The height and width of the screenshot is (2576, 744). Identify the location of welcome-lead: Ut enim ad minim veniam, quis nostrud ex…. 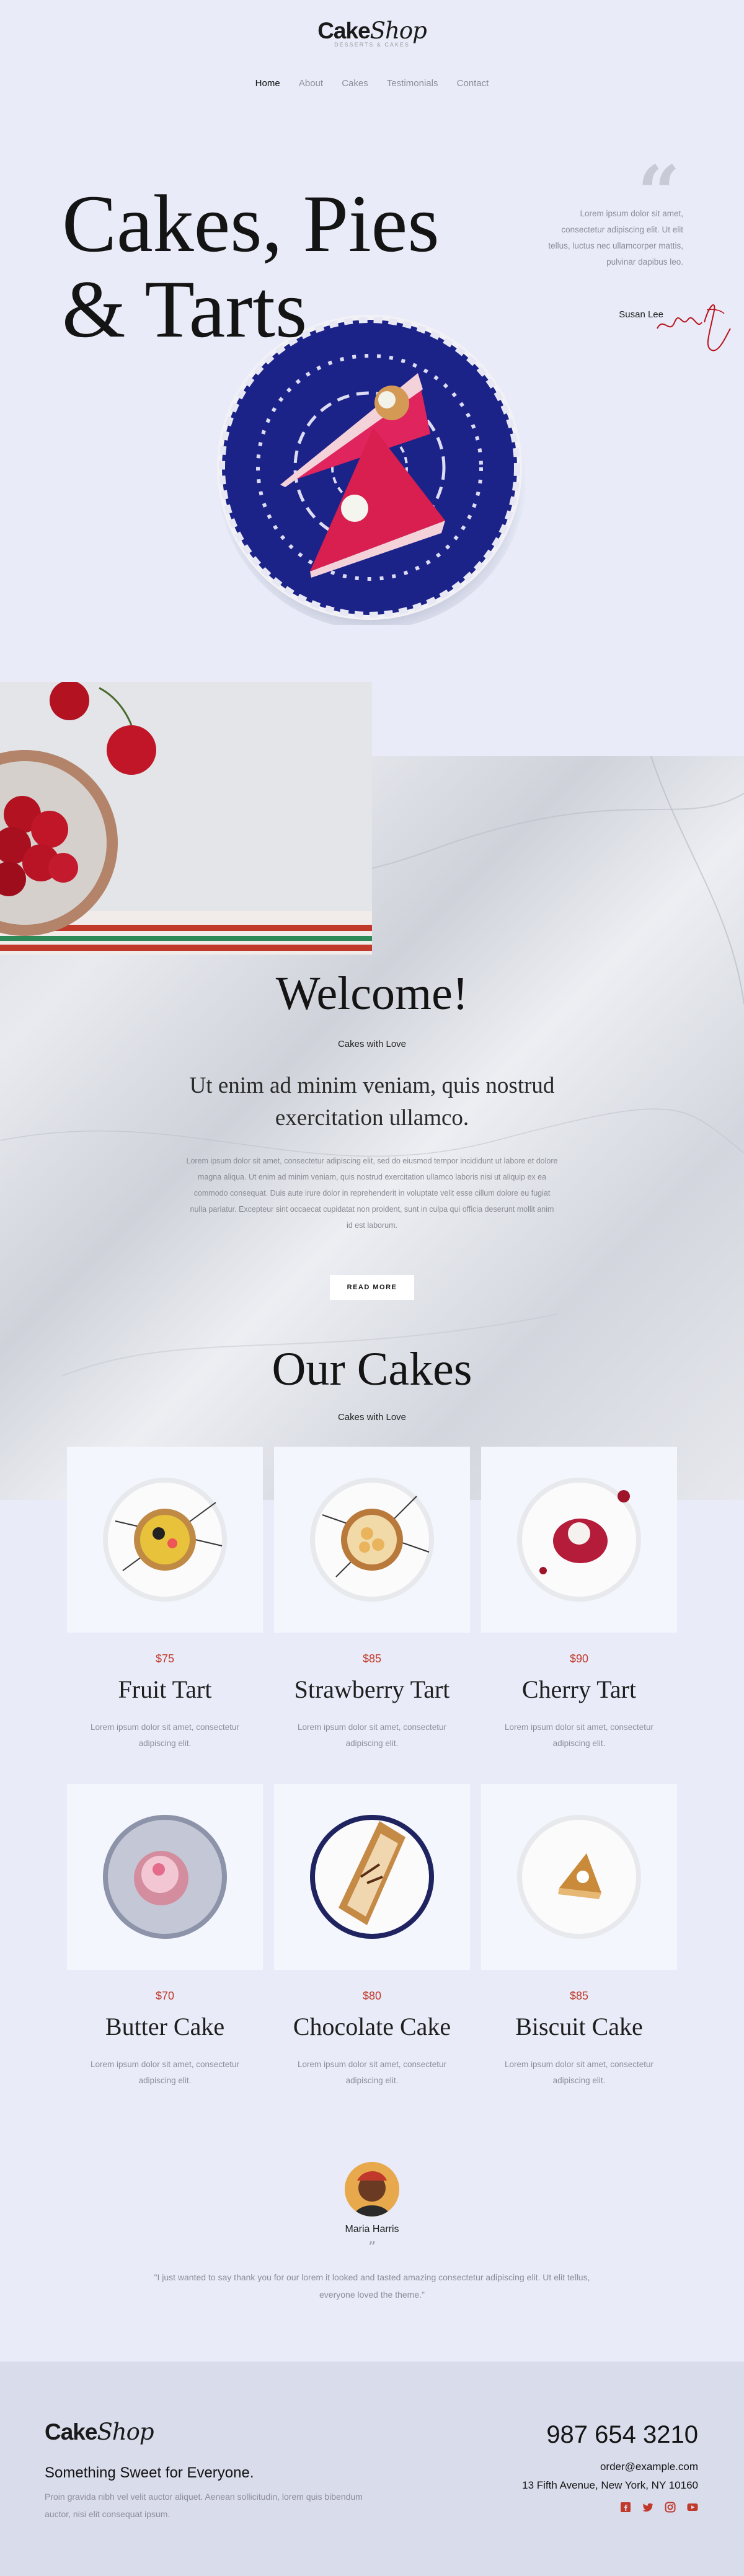
(372, 1102).